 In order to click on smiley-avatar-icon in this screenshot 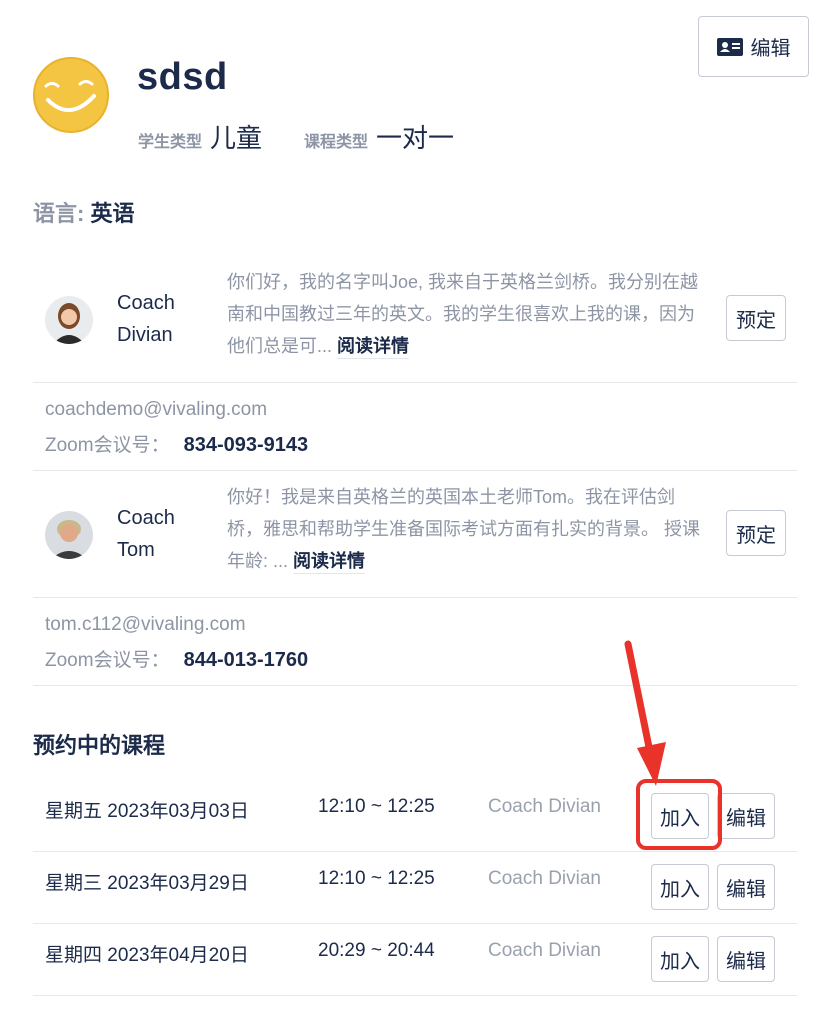, I will do `click(71, 95)`.